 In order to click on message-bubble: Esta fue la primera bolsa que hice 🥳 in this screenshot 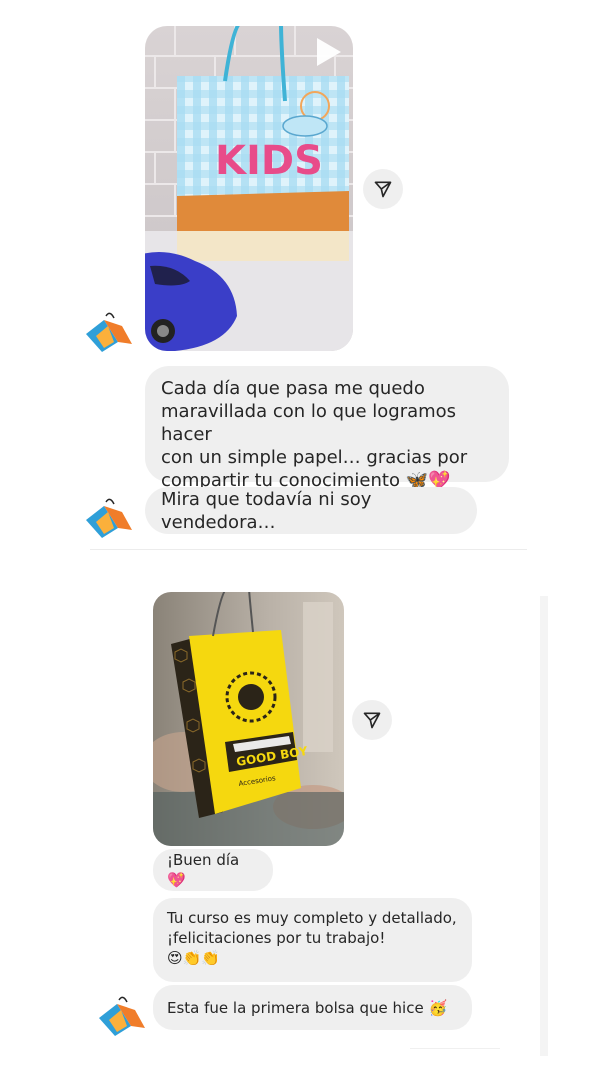, I will do `click(312, 1007)`.